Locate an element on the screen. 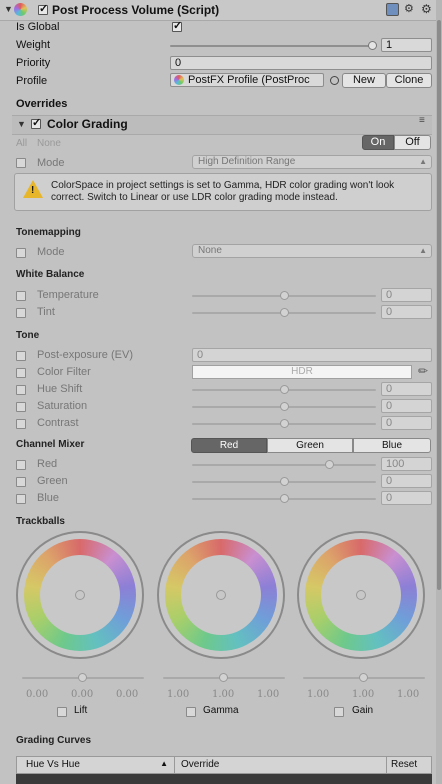  gamma-value-g: 1.00 is located at coordinates (223, 694).